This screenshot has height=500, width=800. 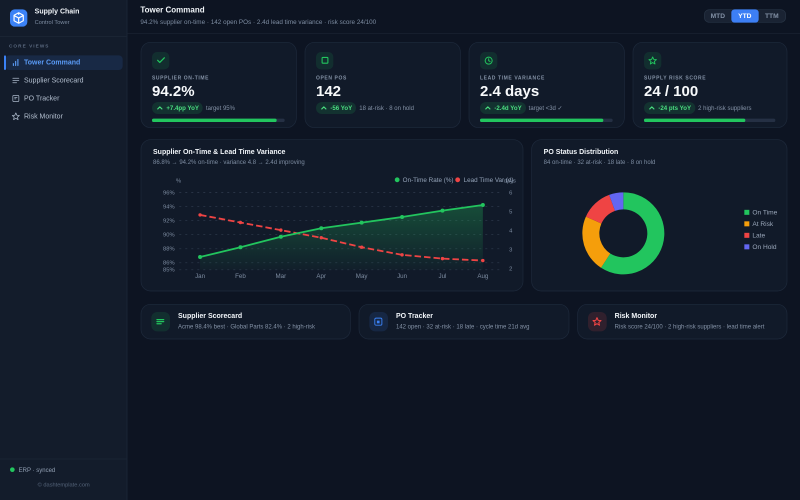 I want to click on svg-text: 86%, so click(x=169, y=263).